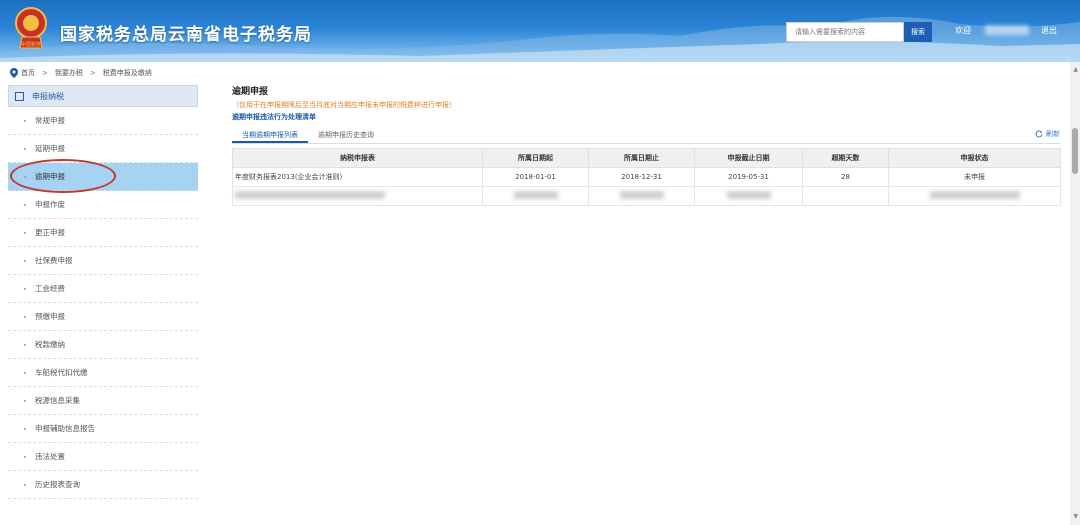  What do you see at coordinates (14, 73) in the screenshot?
I see `location-pin-icon` at bounding box center [14, 73].